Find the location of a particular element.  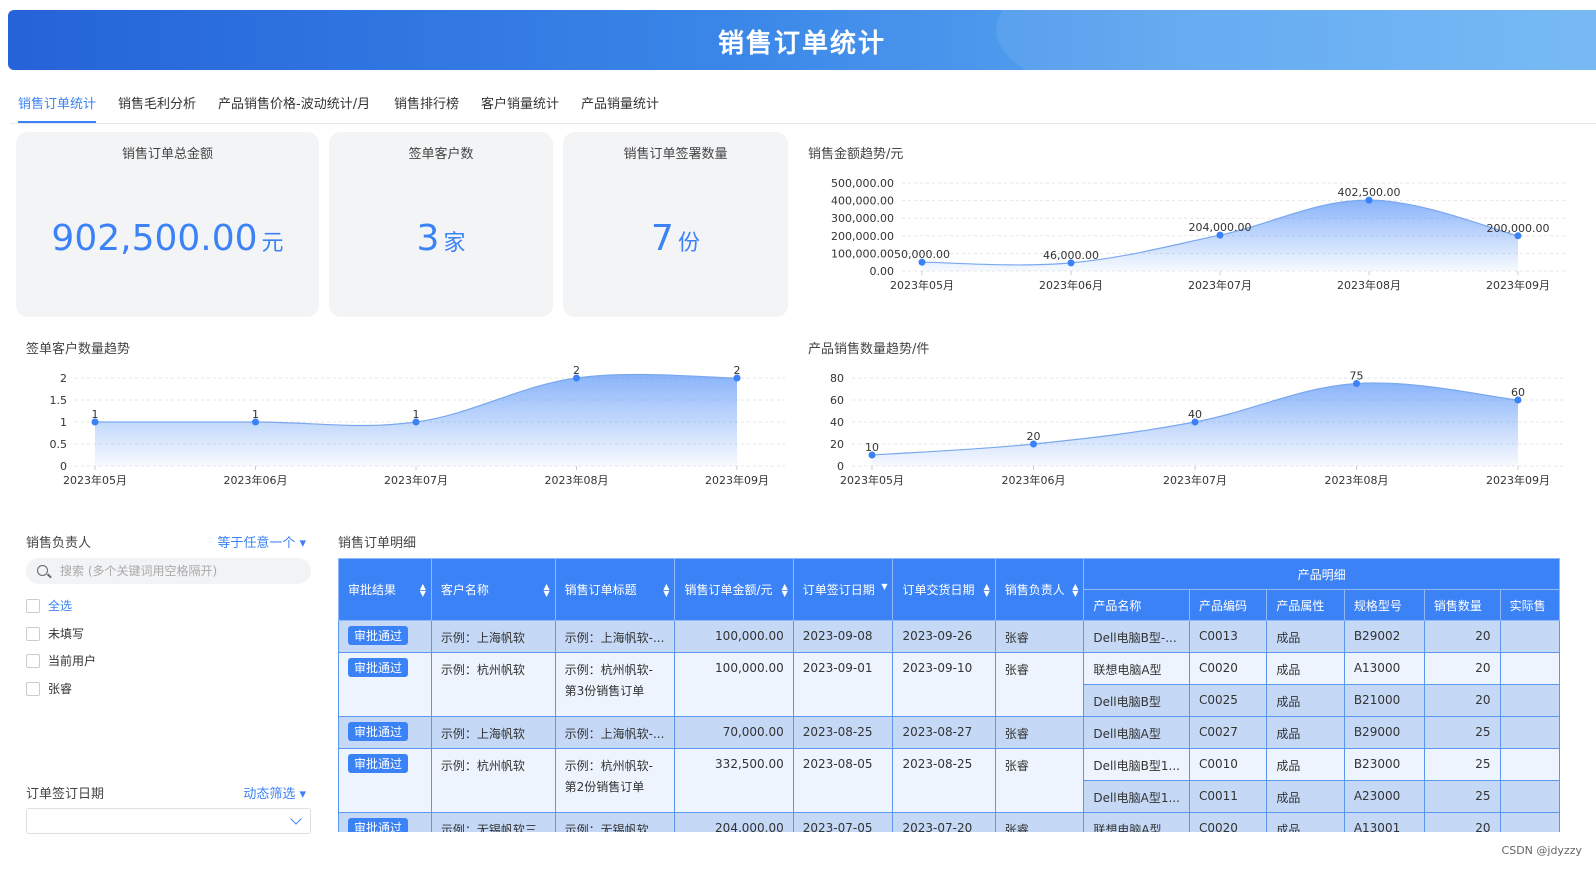

column-header: 审批结果 ▲ ▼ is located at coordinates (385, 589).